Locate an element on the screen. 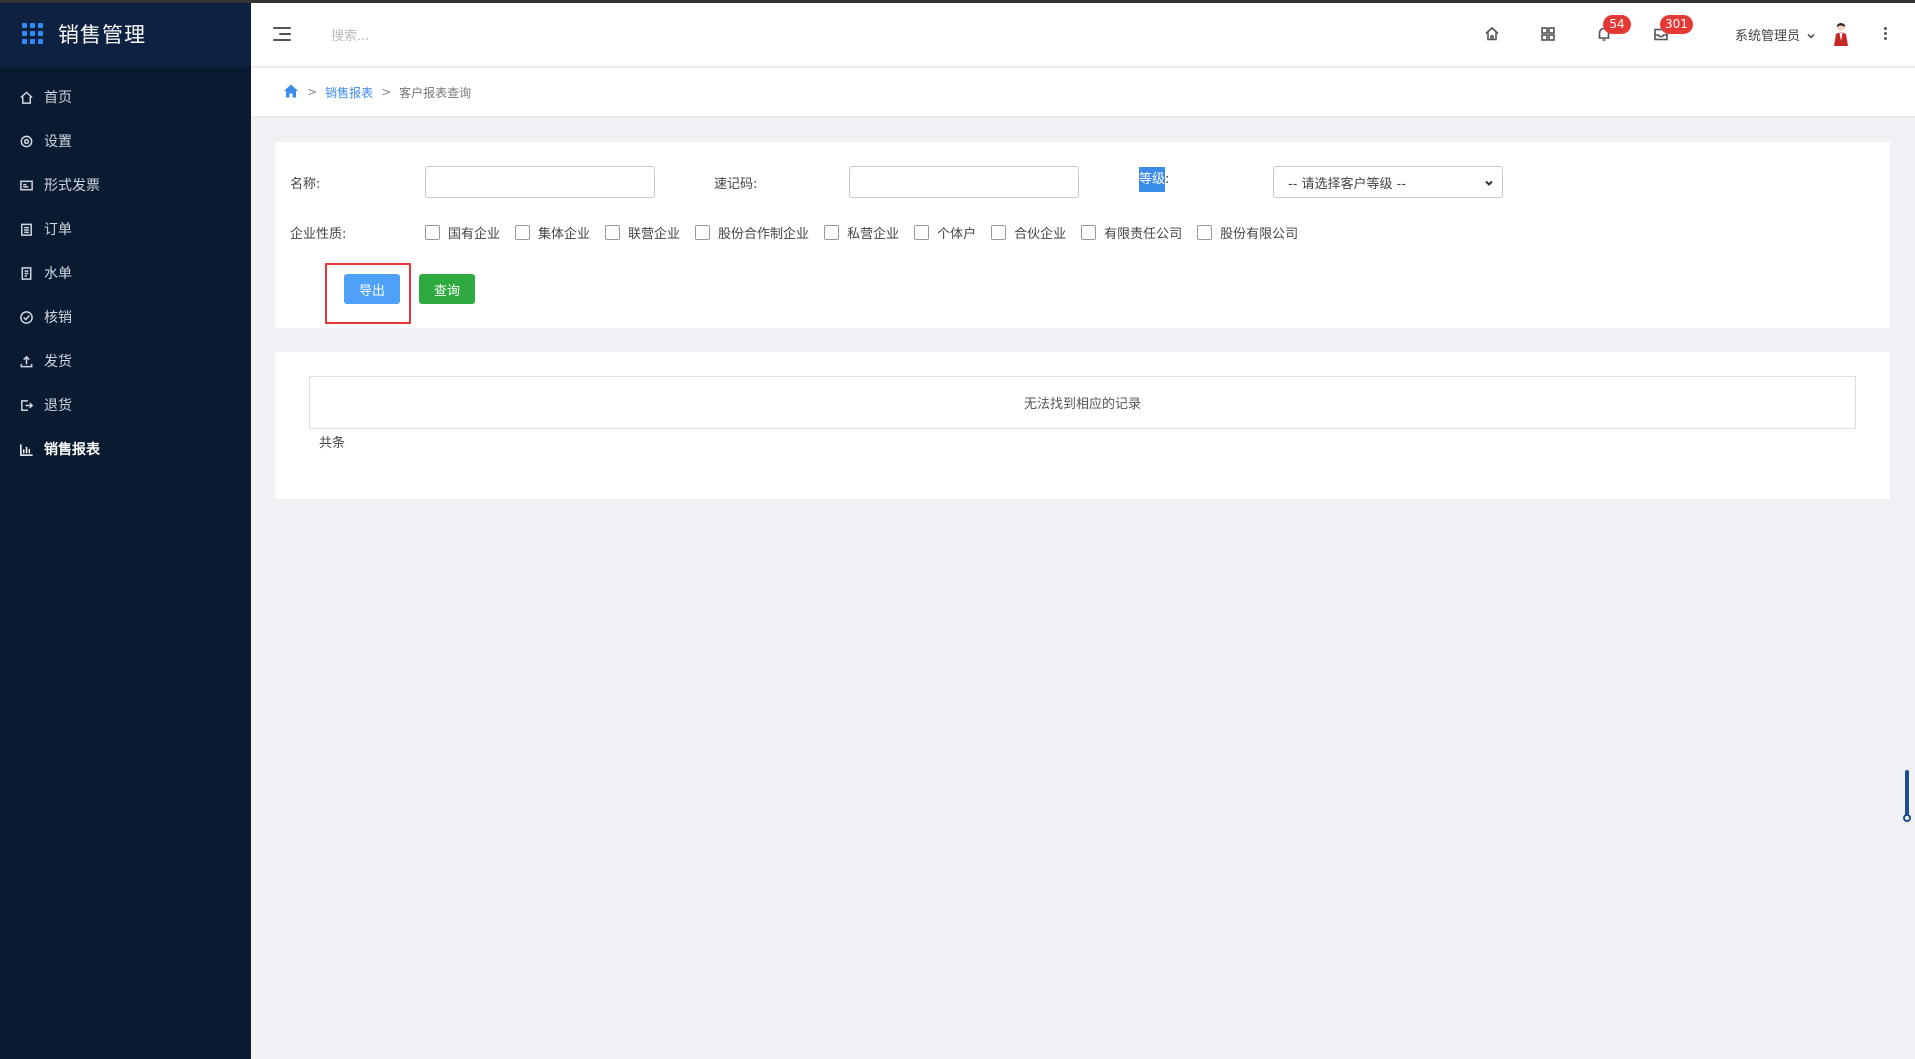 This screenshot has width=1915, height=1059. results-table-empty: 无法找到相应的记录 is located at coordinates (1082, 402).